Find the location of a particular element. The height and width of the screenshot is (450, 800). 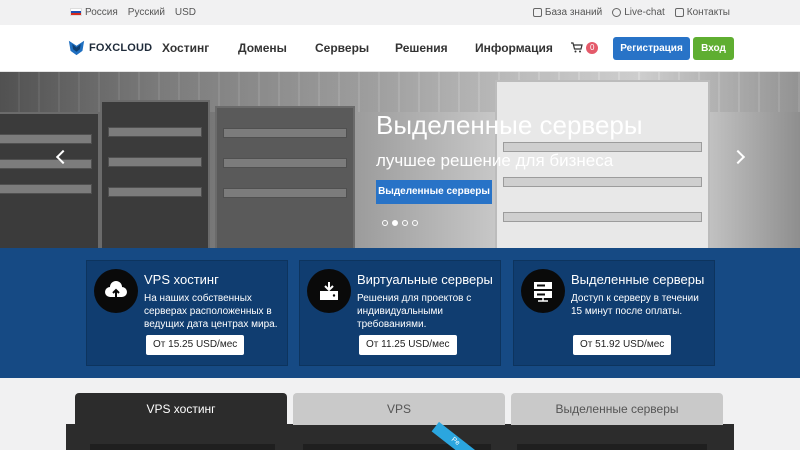

book-icon is located at coordinates (537, 12).